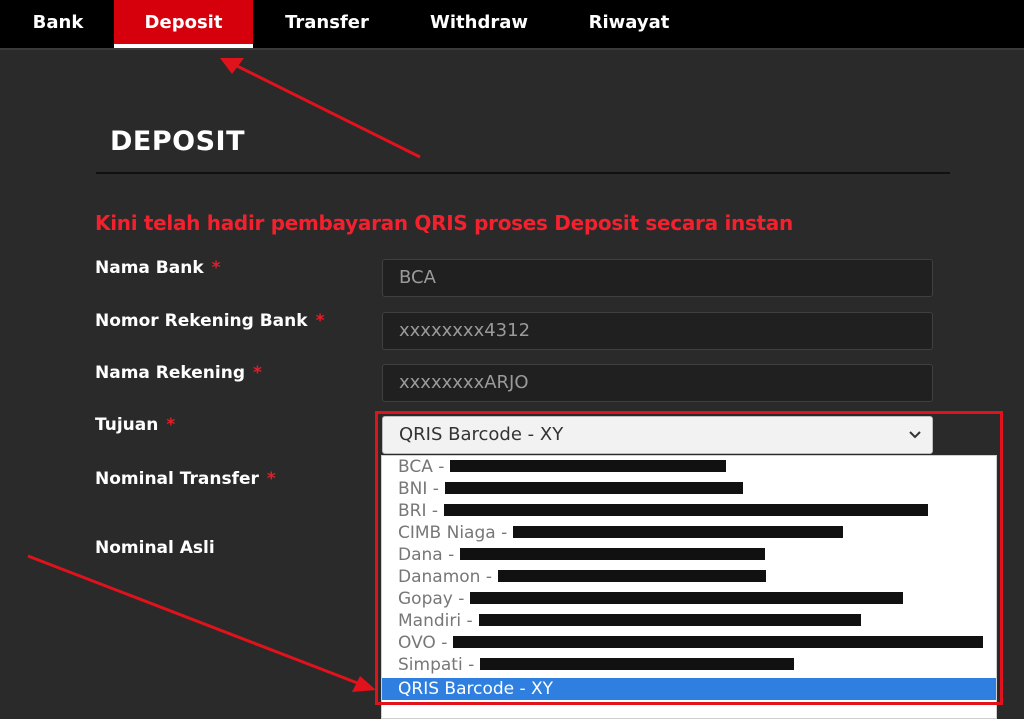  What do you see at coordinates (629, 24) in the screenshot?
I see `tab-riwayat: Riwayat` at bounding box center [629, 24].